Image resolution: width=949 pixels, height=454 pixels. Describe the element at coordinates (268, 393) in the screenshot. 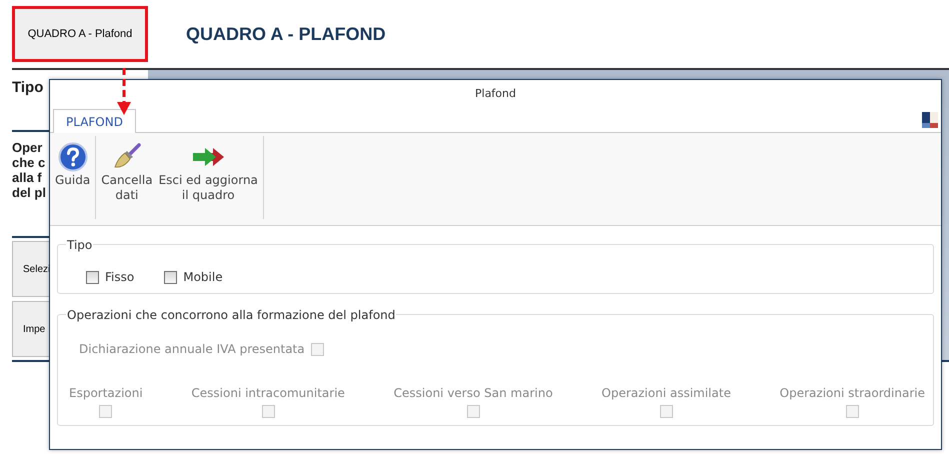

I see `checkbox-label: Cessioni intracomunitarie` at that location.